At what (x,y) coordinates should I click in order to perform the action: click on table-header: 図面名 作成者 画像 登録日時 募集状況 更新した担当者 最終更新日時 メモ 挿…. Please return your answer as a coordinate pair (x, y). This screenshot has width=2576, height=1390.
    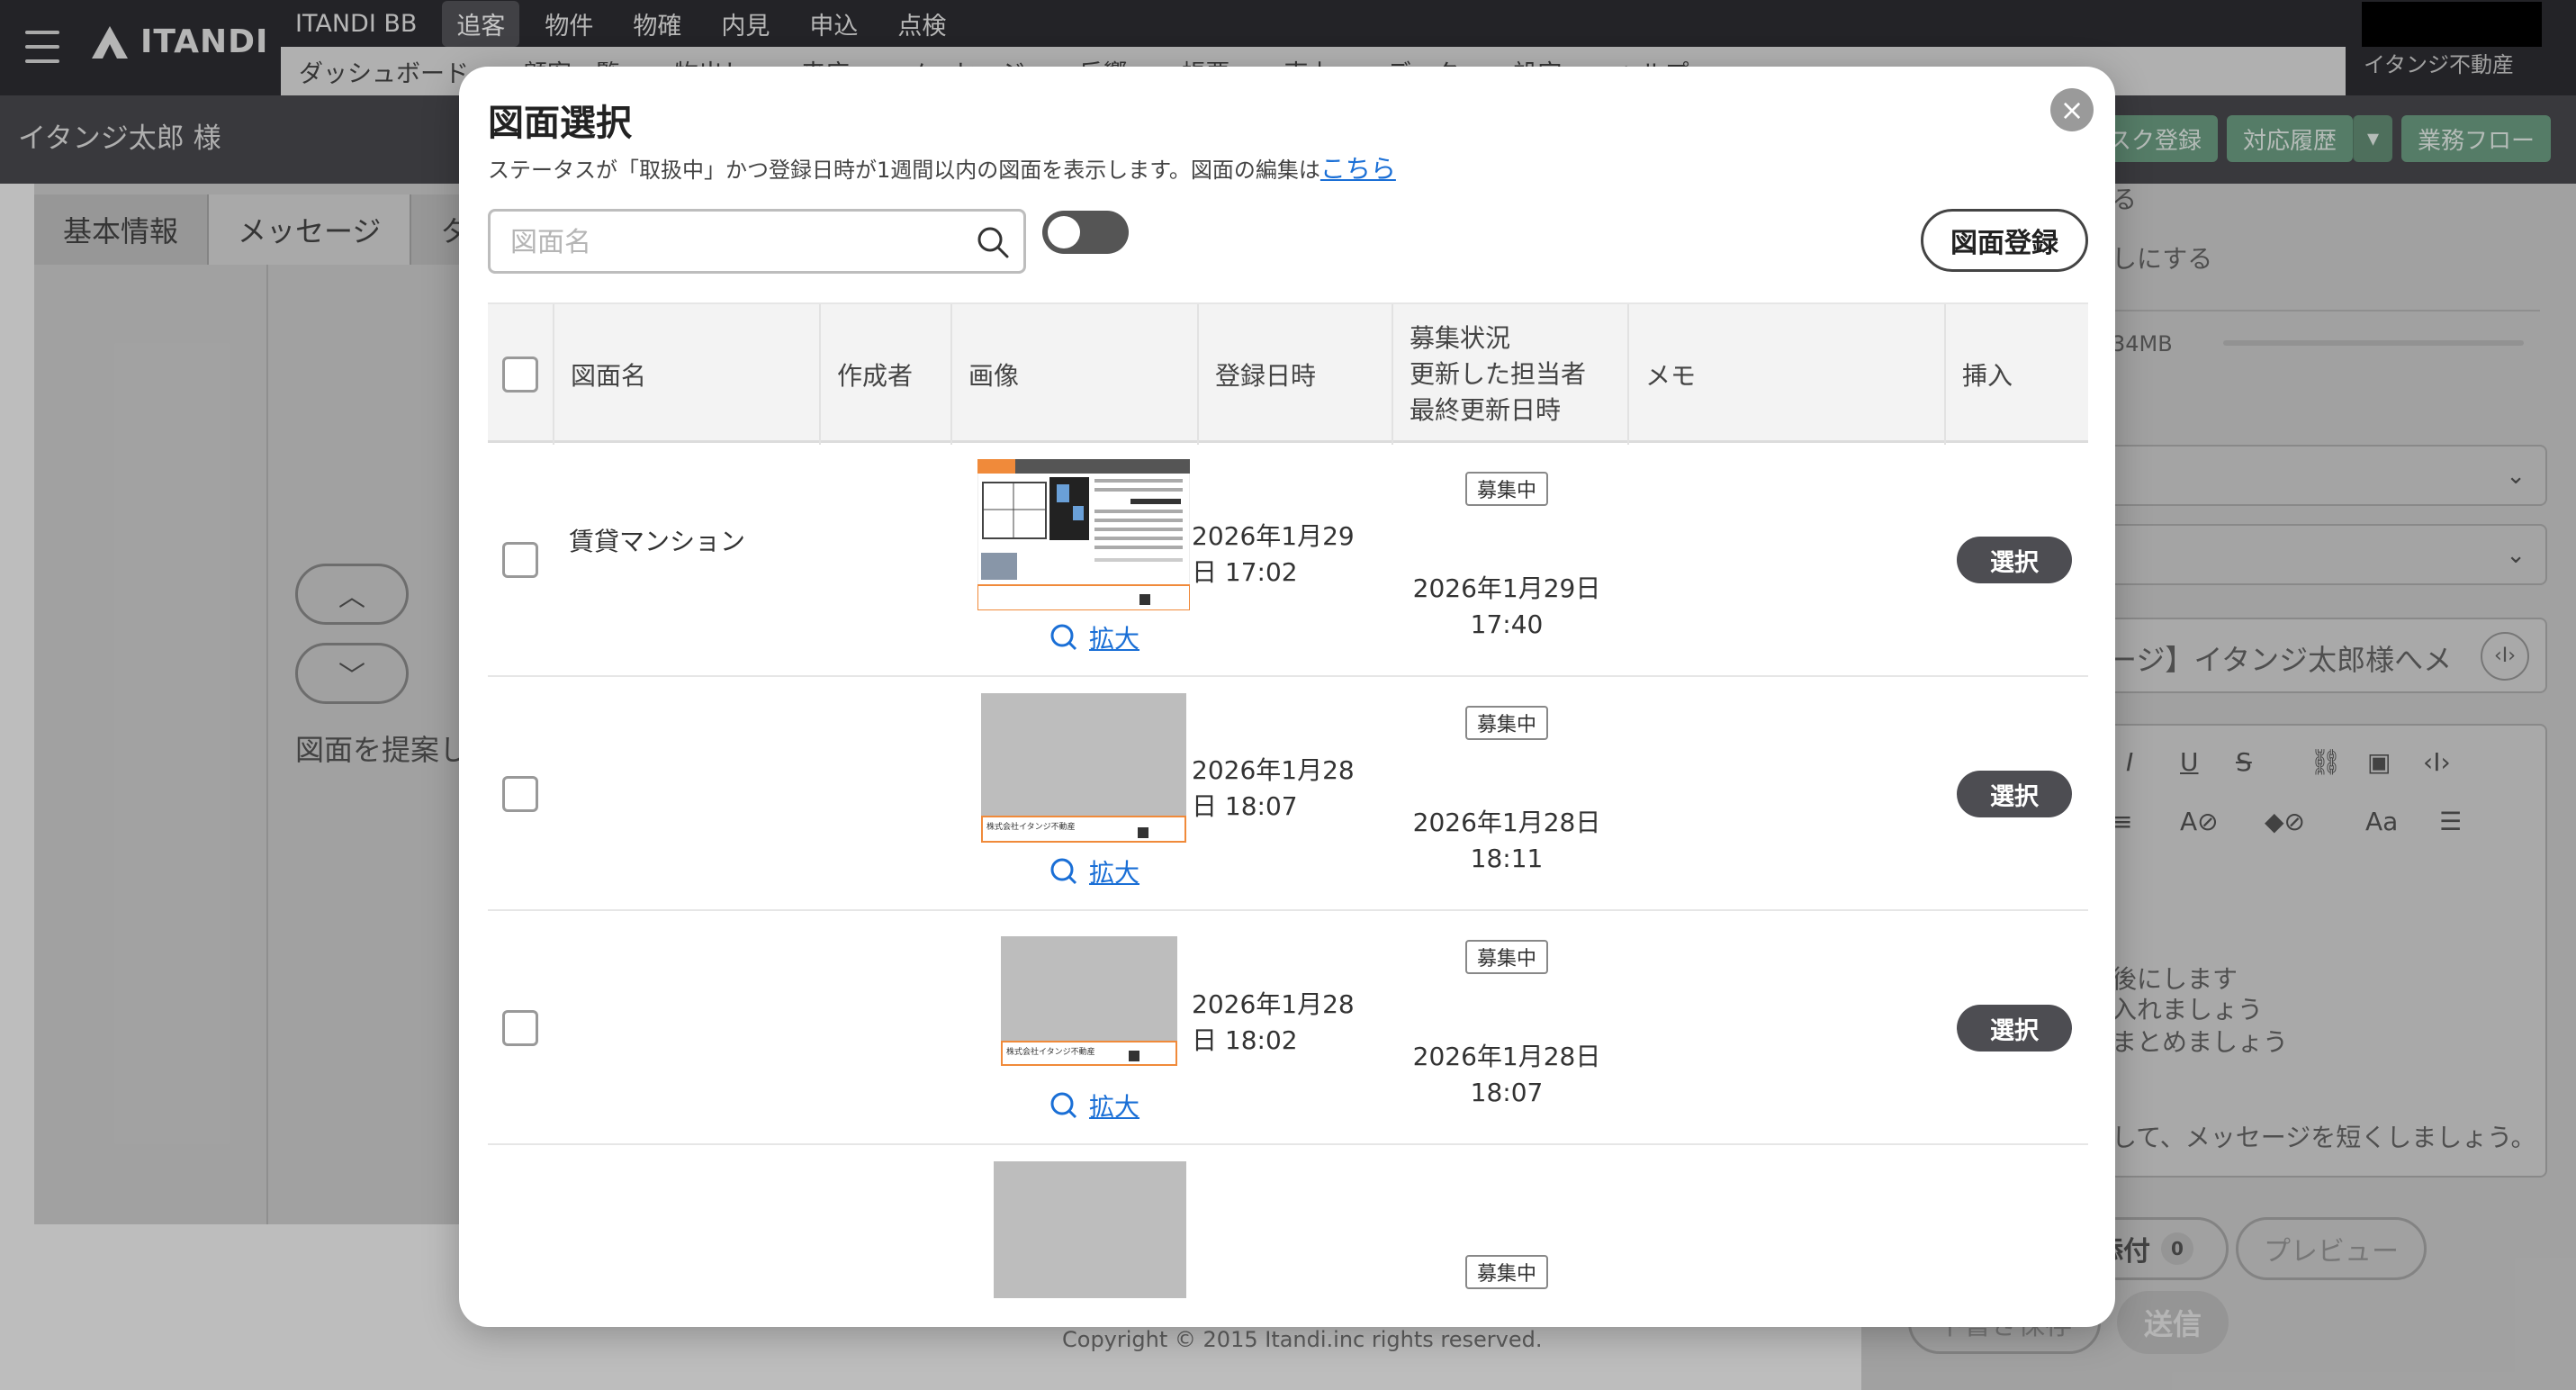
    Looking at the image, I should click on (1288, 373).